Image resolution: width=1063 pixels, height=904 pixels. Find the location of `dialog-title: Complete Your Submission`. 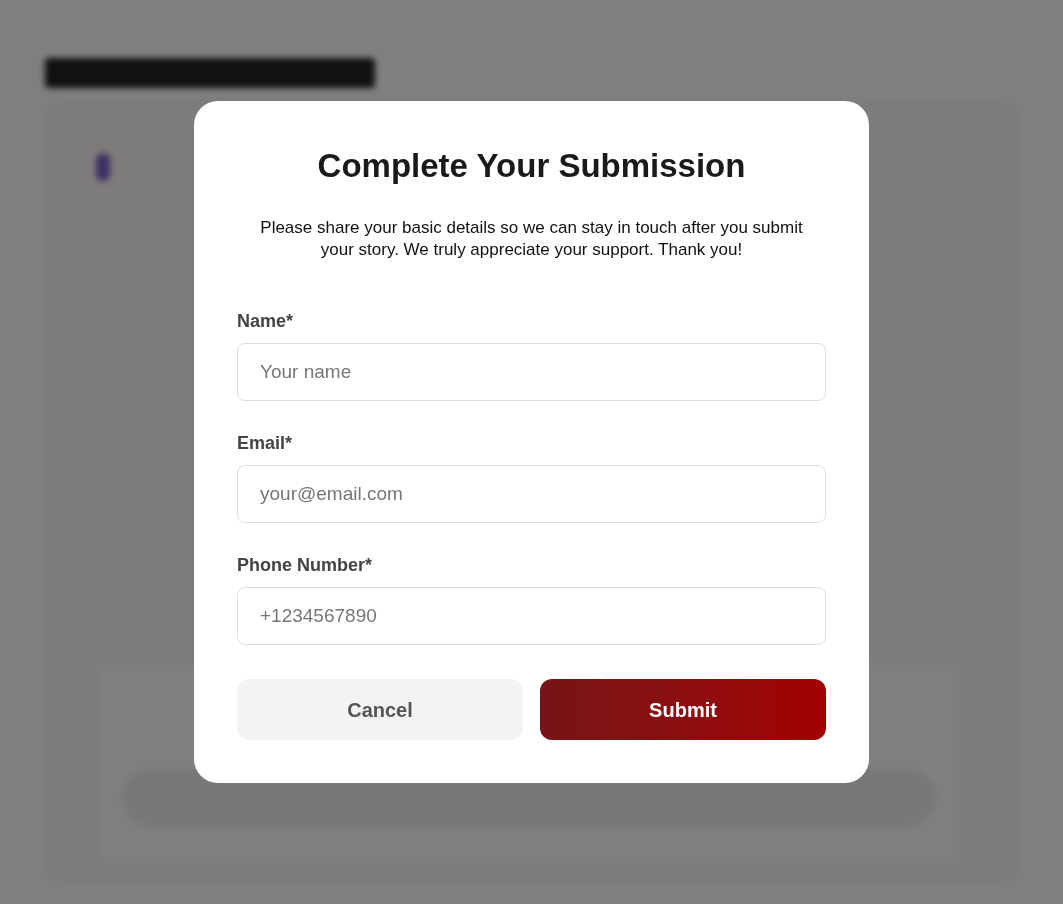

dialog-title: Complete Your Submission is located at coordinates (531, 166).